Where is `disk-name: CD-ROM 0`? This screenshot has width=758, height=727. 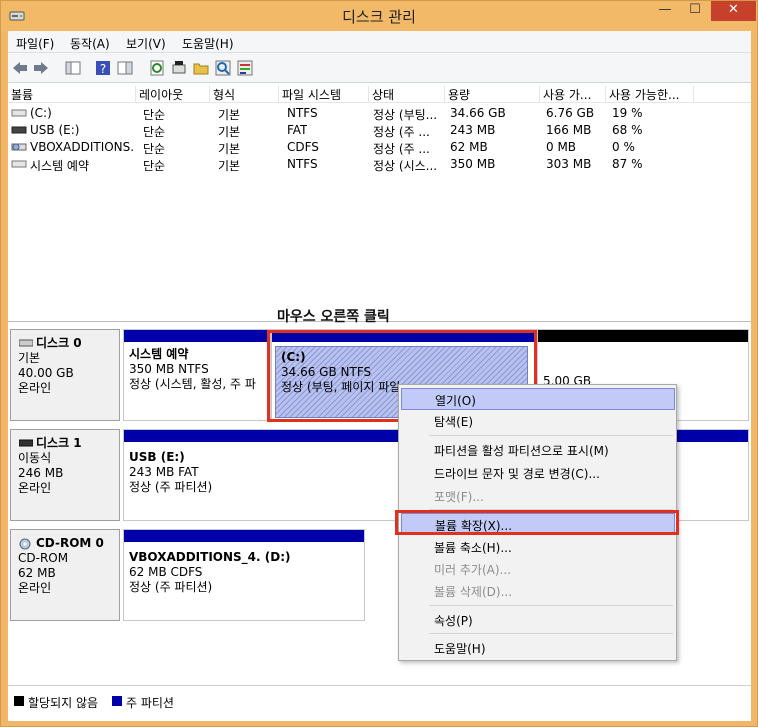
disk-name: CD-ROM 0 is located at coordinates (70, 543).